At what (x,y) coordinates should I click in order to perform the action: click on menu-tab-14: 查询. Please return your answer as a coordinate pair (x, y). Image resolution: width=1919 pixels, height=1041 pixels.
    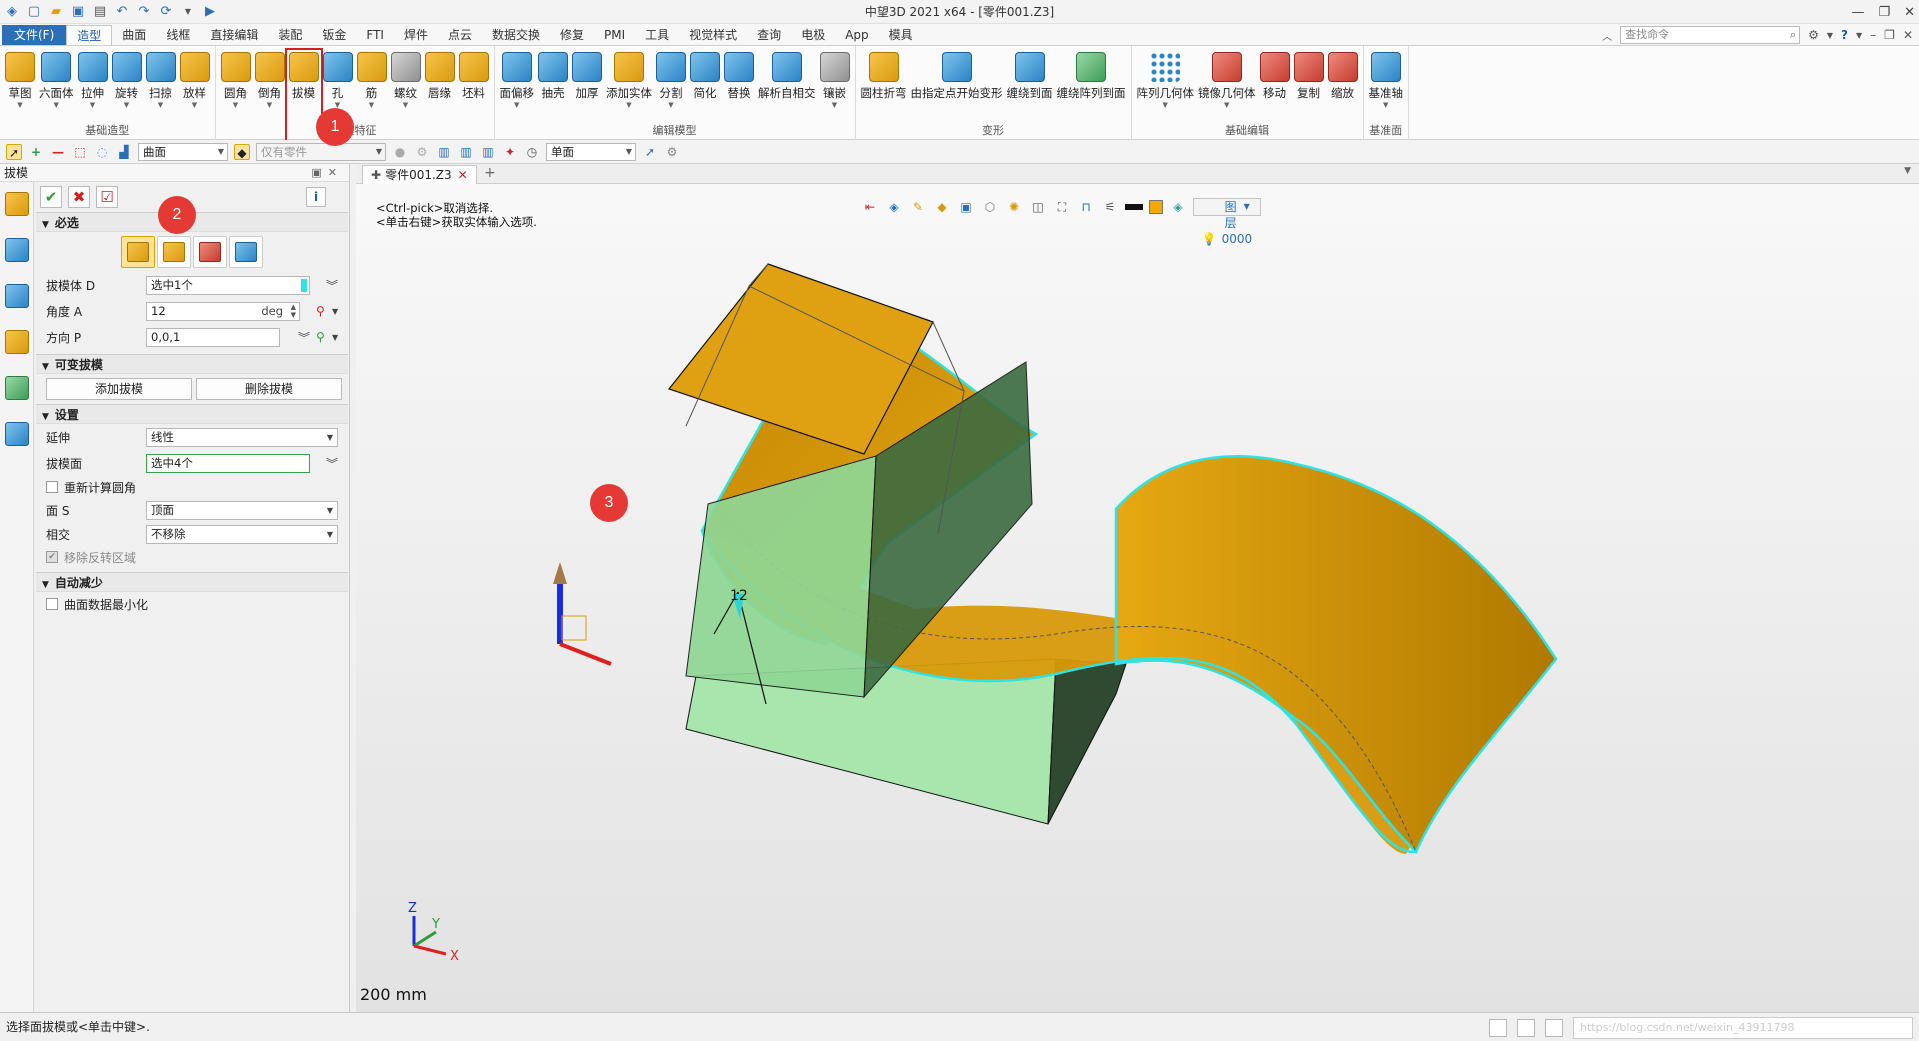
    Looking at the image, I should click on (769, 35).